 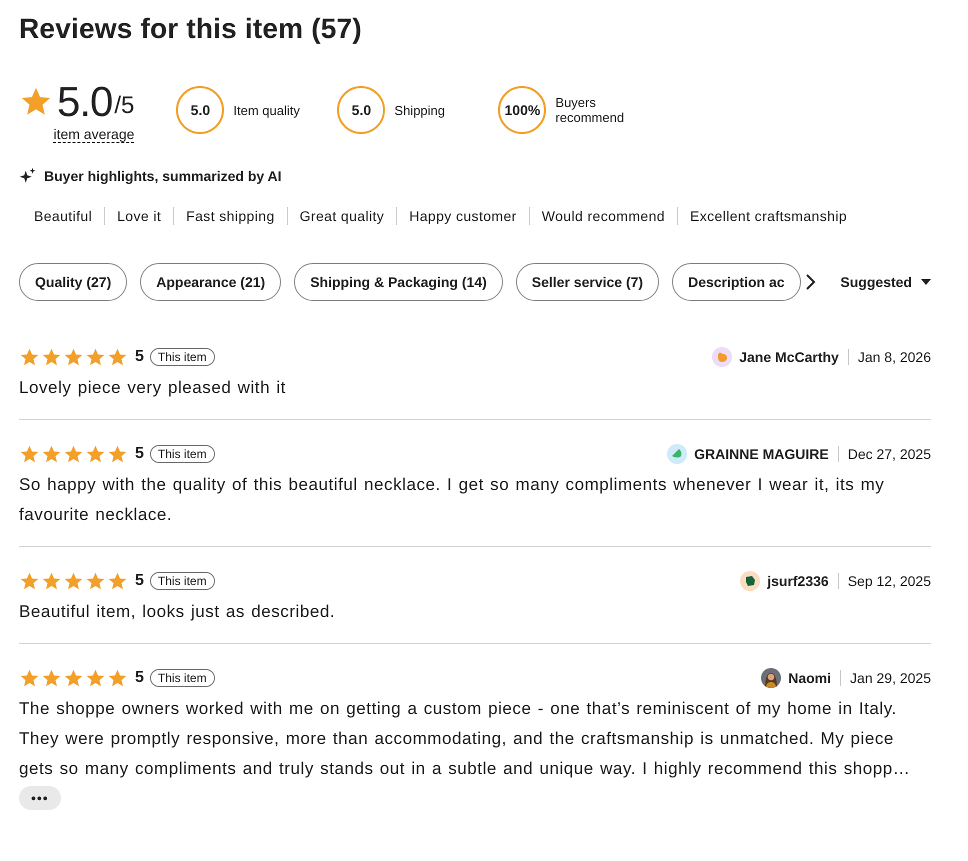 I want to click on highlight-tag: Would recommend, so click(x=603, y=216).